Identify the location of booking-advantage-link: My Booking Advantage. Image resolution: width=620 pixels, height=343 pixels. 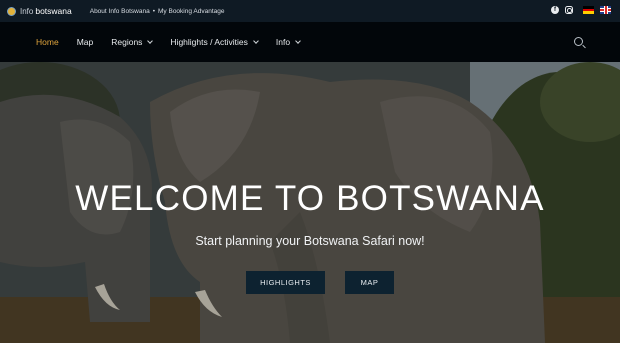
(191, 11).